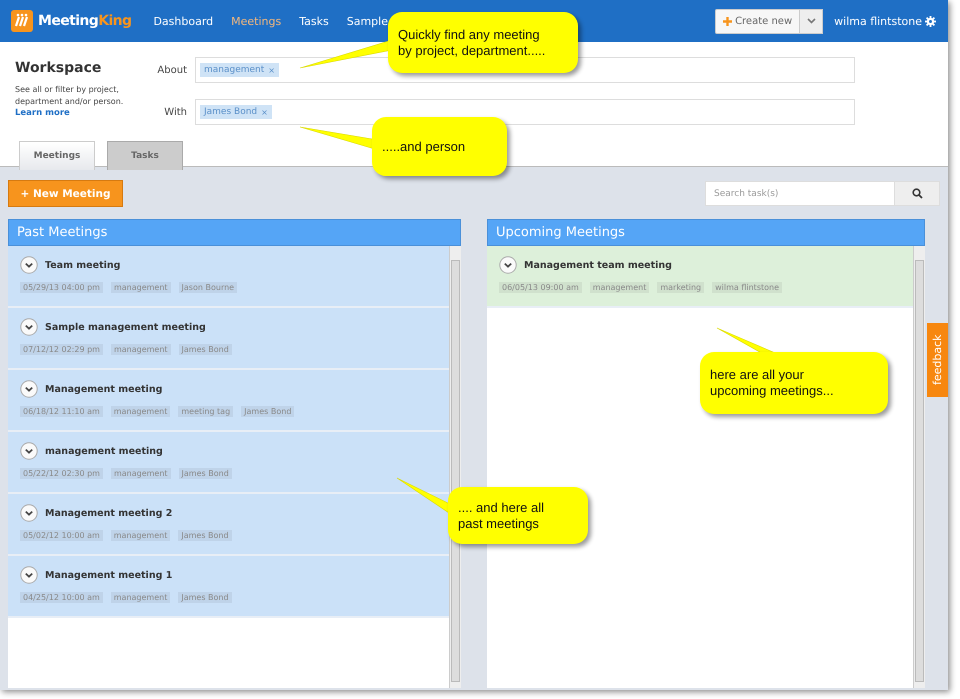 This screenshot has height=699, width=960. I want to click on search-button, so click(917, 193).